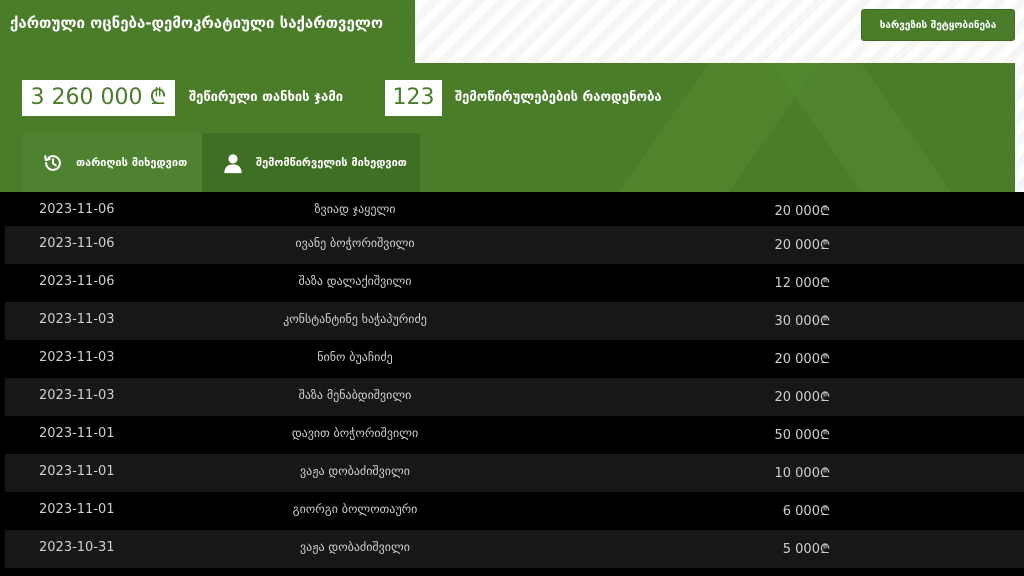  What do you see at coordinates (355, 281) in the screenshot?
I see `donor-name: შაზა დალაქიშვილი` at bounding box center [355, 281].